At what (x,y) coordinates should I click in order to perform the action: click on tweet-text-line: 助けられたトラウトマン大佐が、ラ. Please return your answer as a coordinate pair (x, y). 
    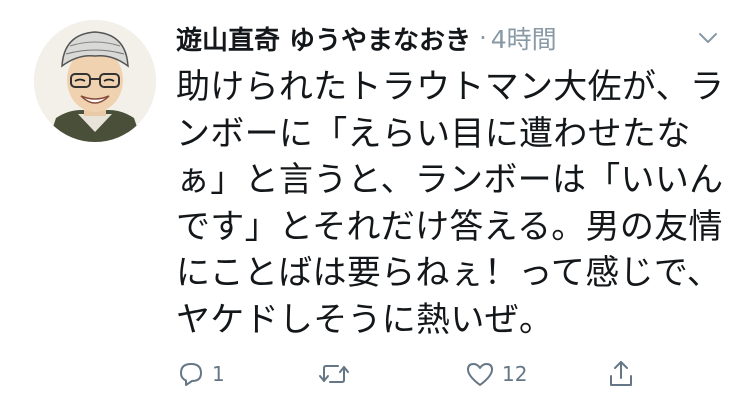
    Looking at the image, I should click on (450, 87).